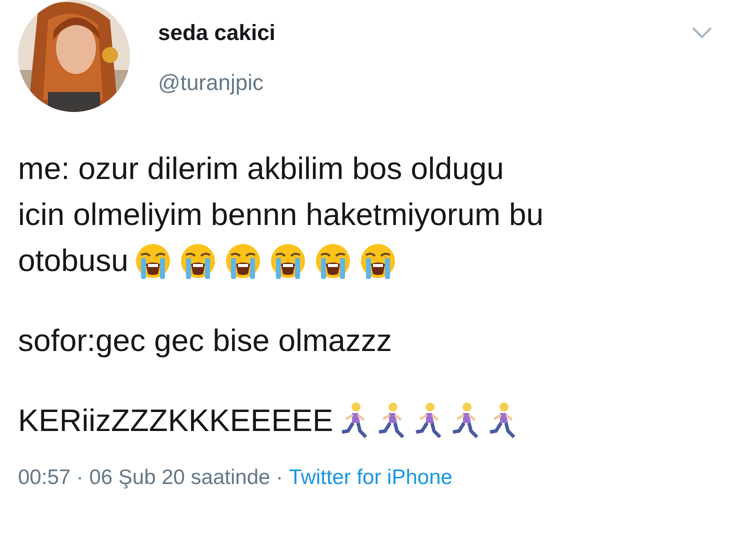 The width and height of the screenshot is (750, 541). What do you see at coordinates (281, 215) in the screenshot?
I see `tweet-text: icin olmeliyim bennn haketmiyorum bu` at bounding box center [281, 215].